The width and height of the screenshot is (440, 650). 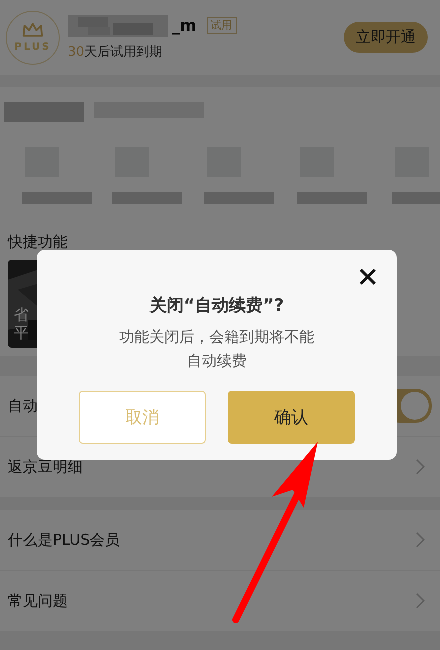 What do you see at coordinates (23, 406) in the screenshot?
I see `row-label: 自动` at bounding box center [23, 406].